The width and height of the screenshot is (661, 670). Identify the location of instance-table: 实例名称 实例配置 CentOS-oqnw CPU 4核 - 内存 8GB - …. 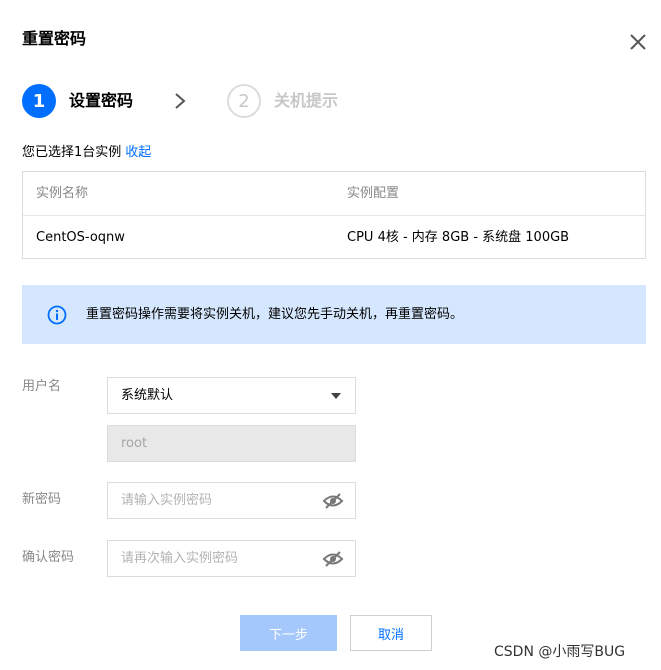
(334, 215).